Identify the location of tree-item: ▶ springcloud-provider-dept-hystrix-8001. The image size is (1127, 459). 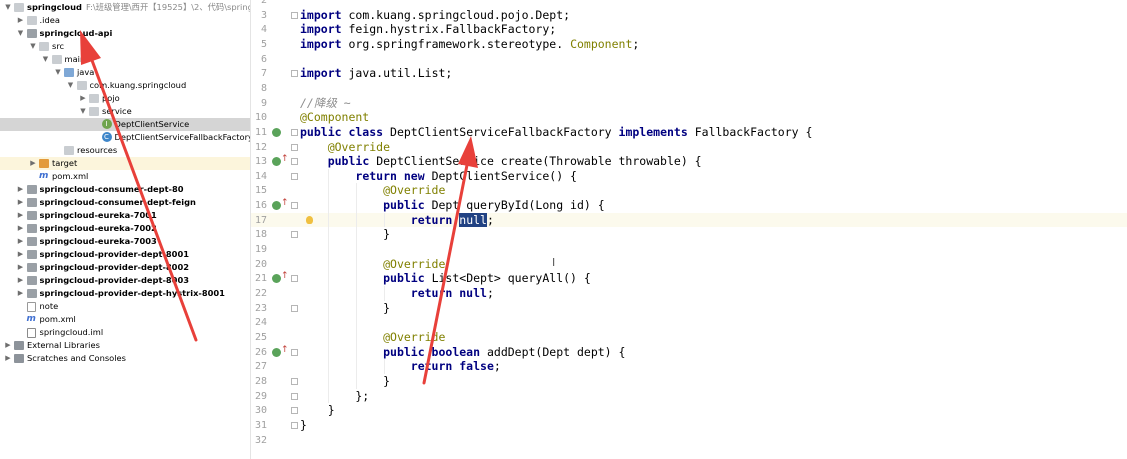
(125, 293).